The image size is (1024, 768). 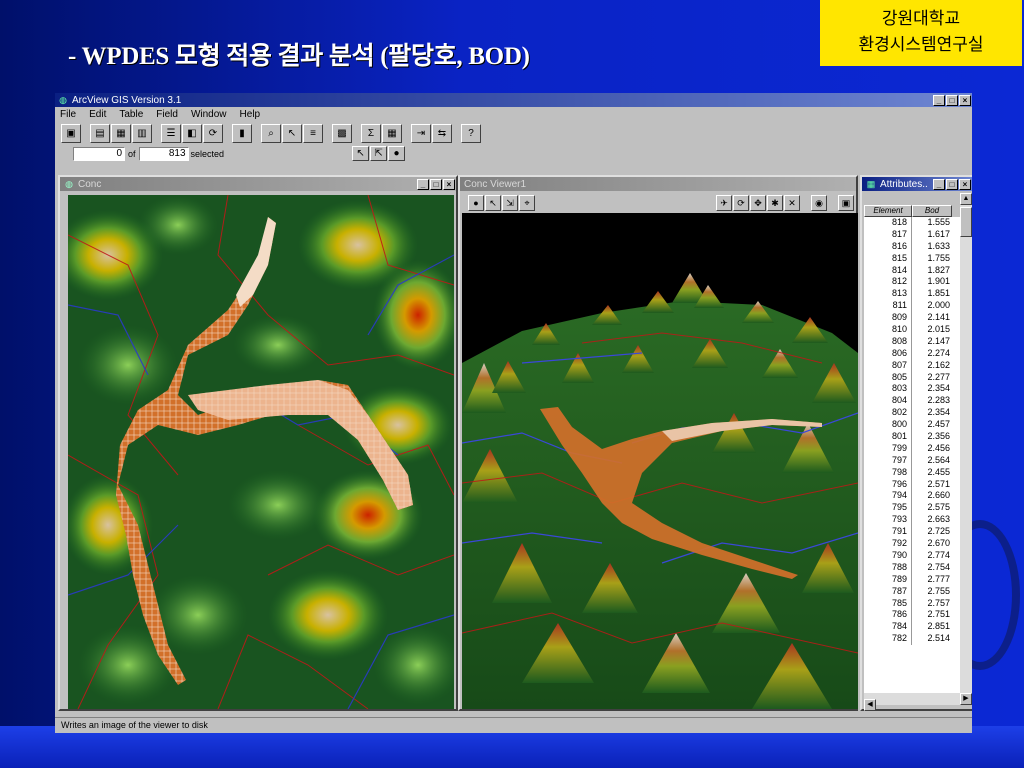 What do you see at coordinates (912, 603) in the screenshot?
I see `table-row: 785 2.757` at bounding box center [912, 603].